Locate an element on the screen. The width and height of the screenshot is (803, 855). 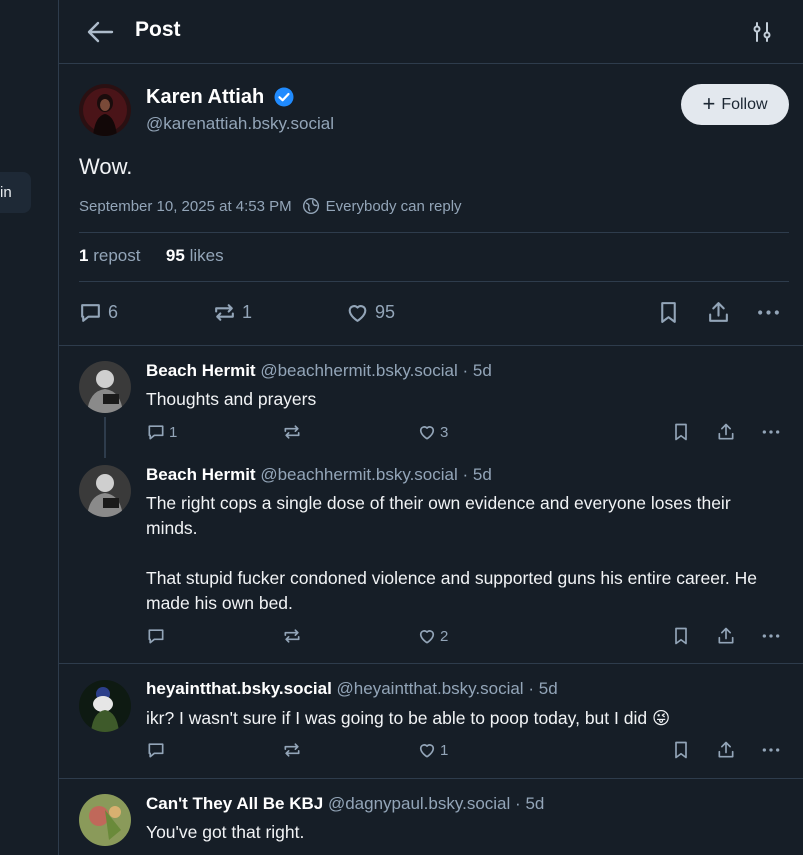
repost-count: 1 is located at coordinates (83, 255).